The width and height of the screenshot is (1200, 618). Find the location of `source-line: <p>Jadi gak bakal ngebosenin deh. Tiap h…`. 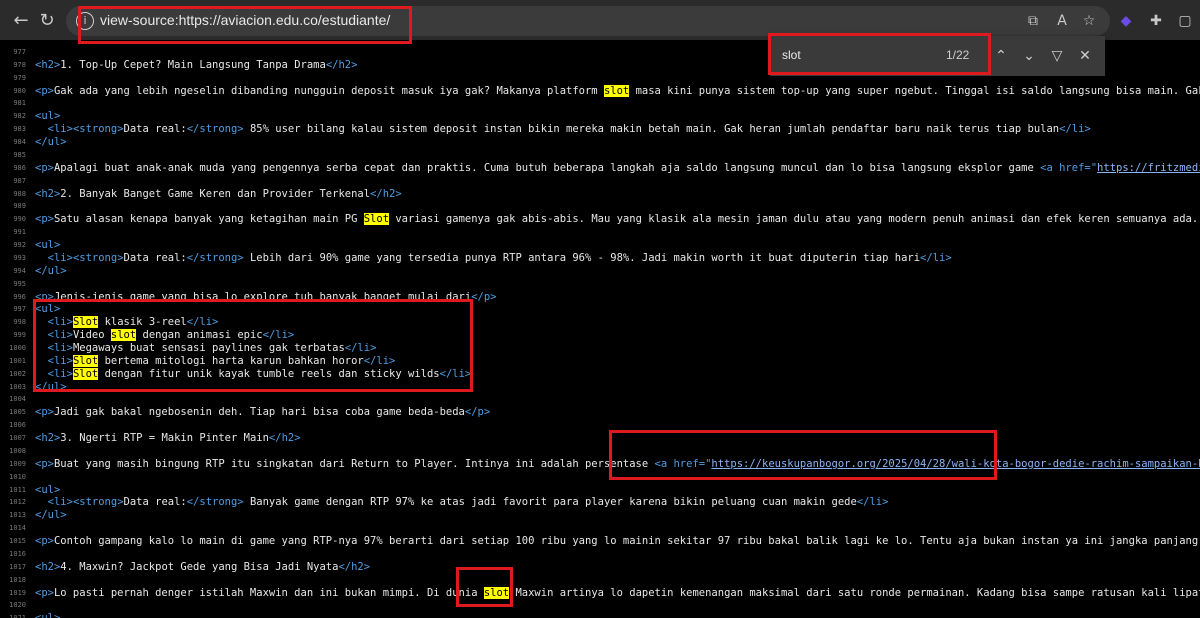

source-line: <p>Jadi gak bakal ngebosenin deh. Tiap h… is located at coordinates (262, 412).